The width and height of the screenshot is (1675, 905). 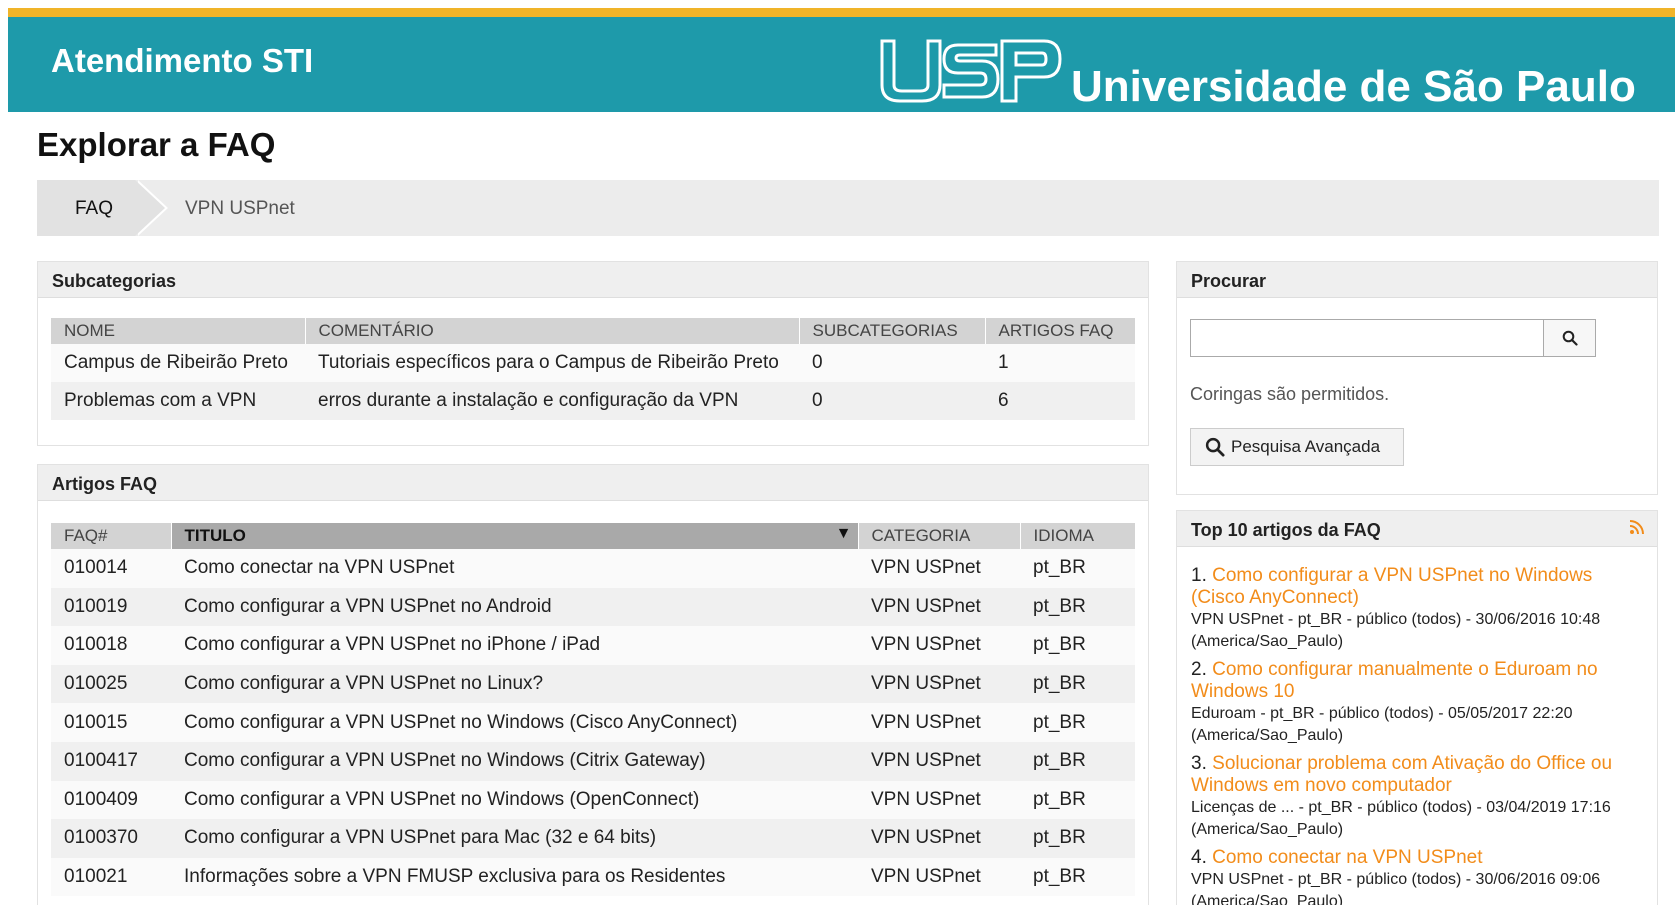 What do you see at coordinates (111, 877) in the screenshot?
I see `faq-id: 010021` at bounding box center [111, 877].